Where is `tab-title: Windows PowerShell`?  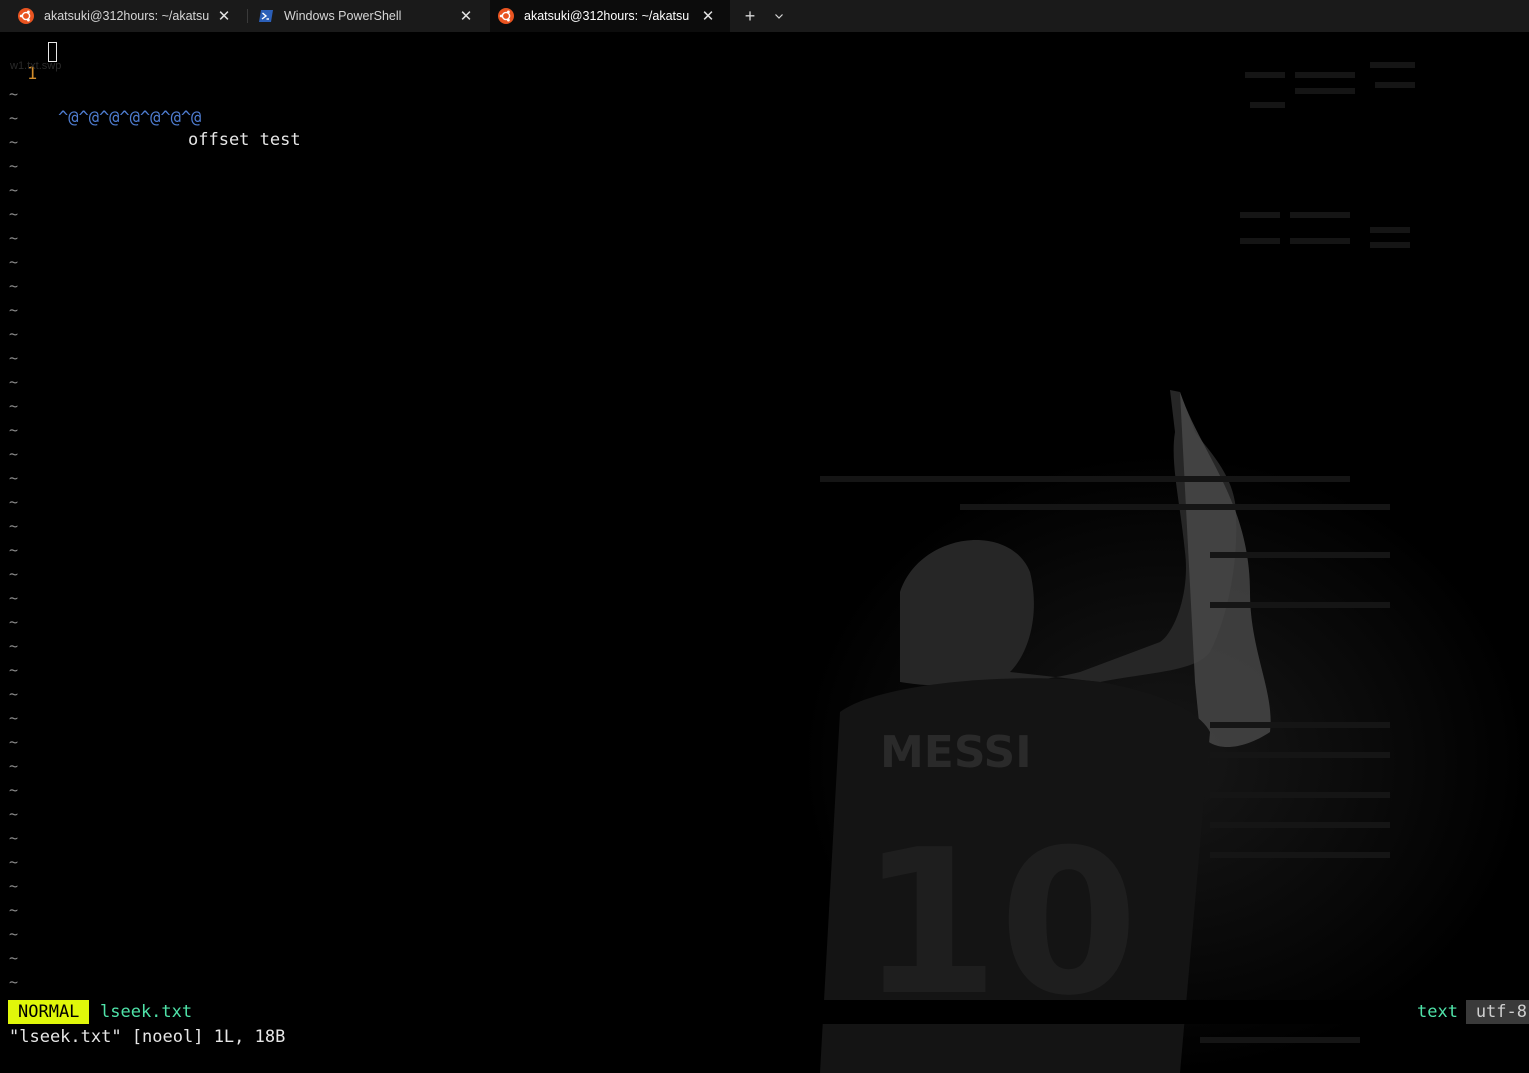 tab-title: Windows PowerShell is located at coordinates (343, 16).